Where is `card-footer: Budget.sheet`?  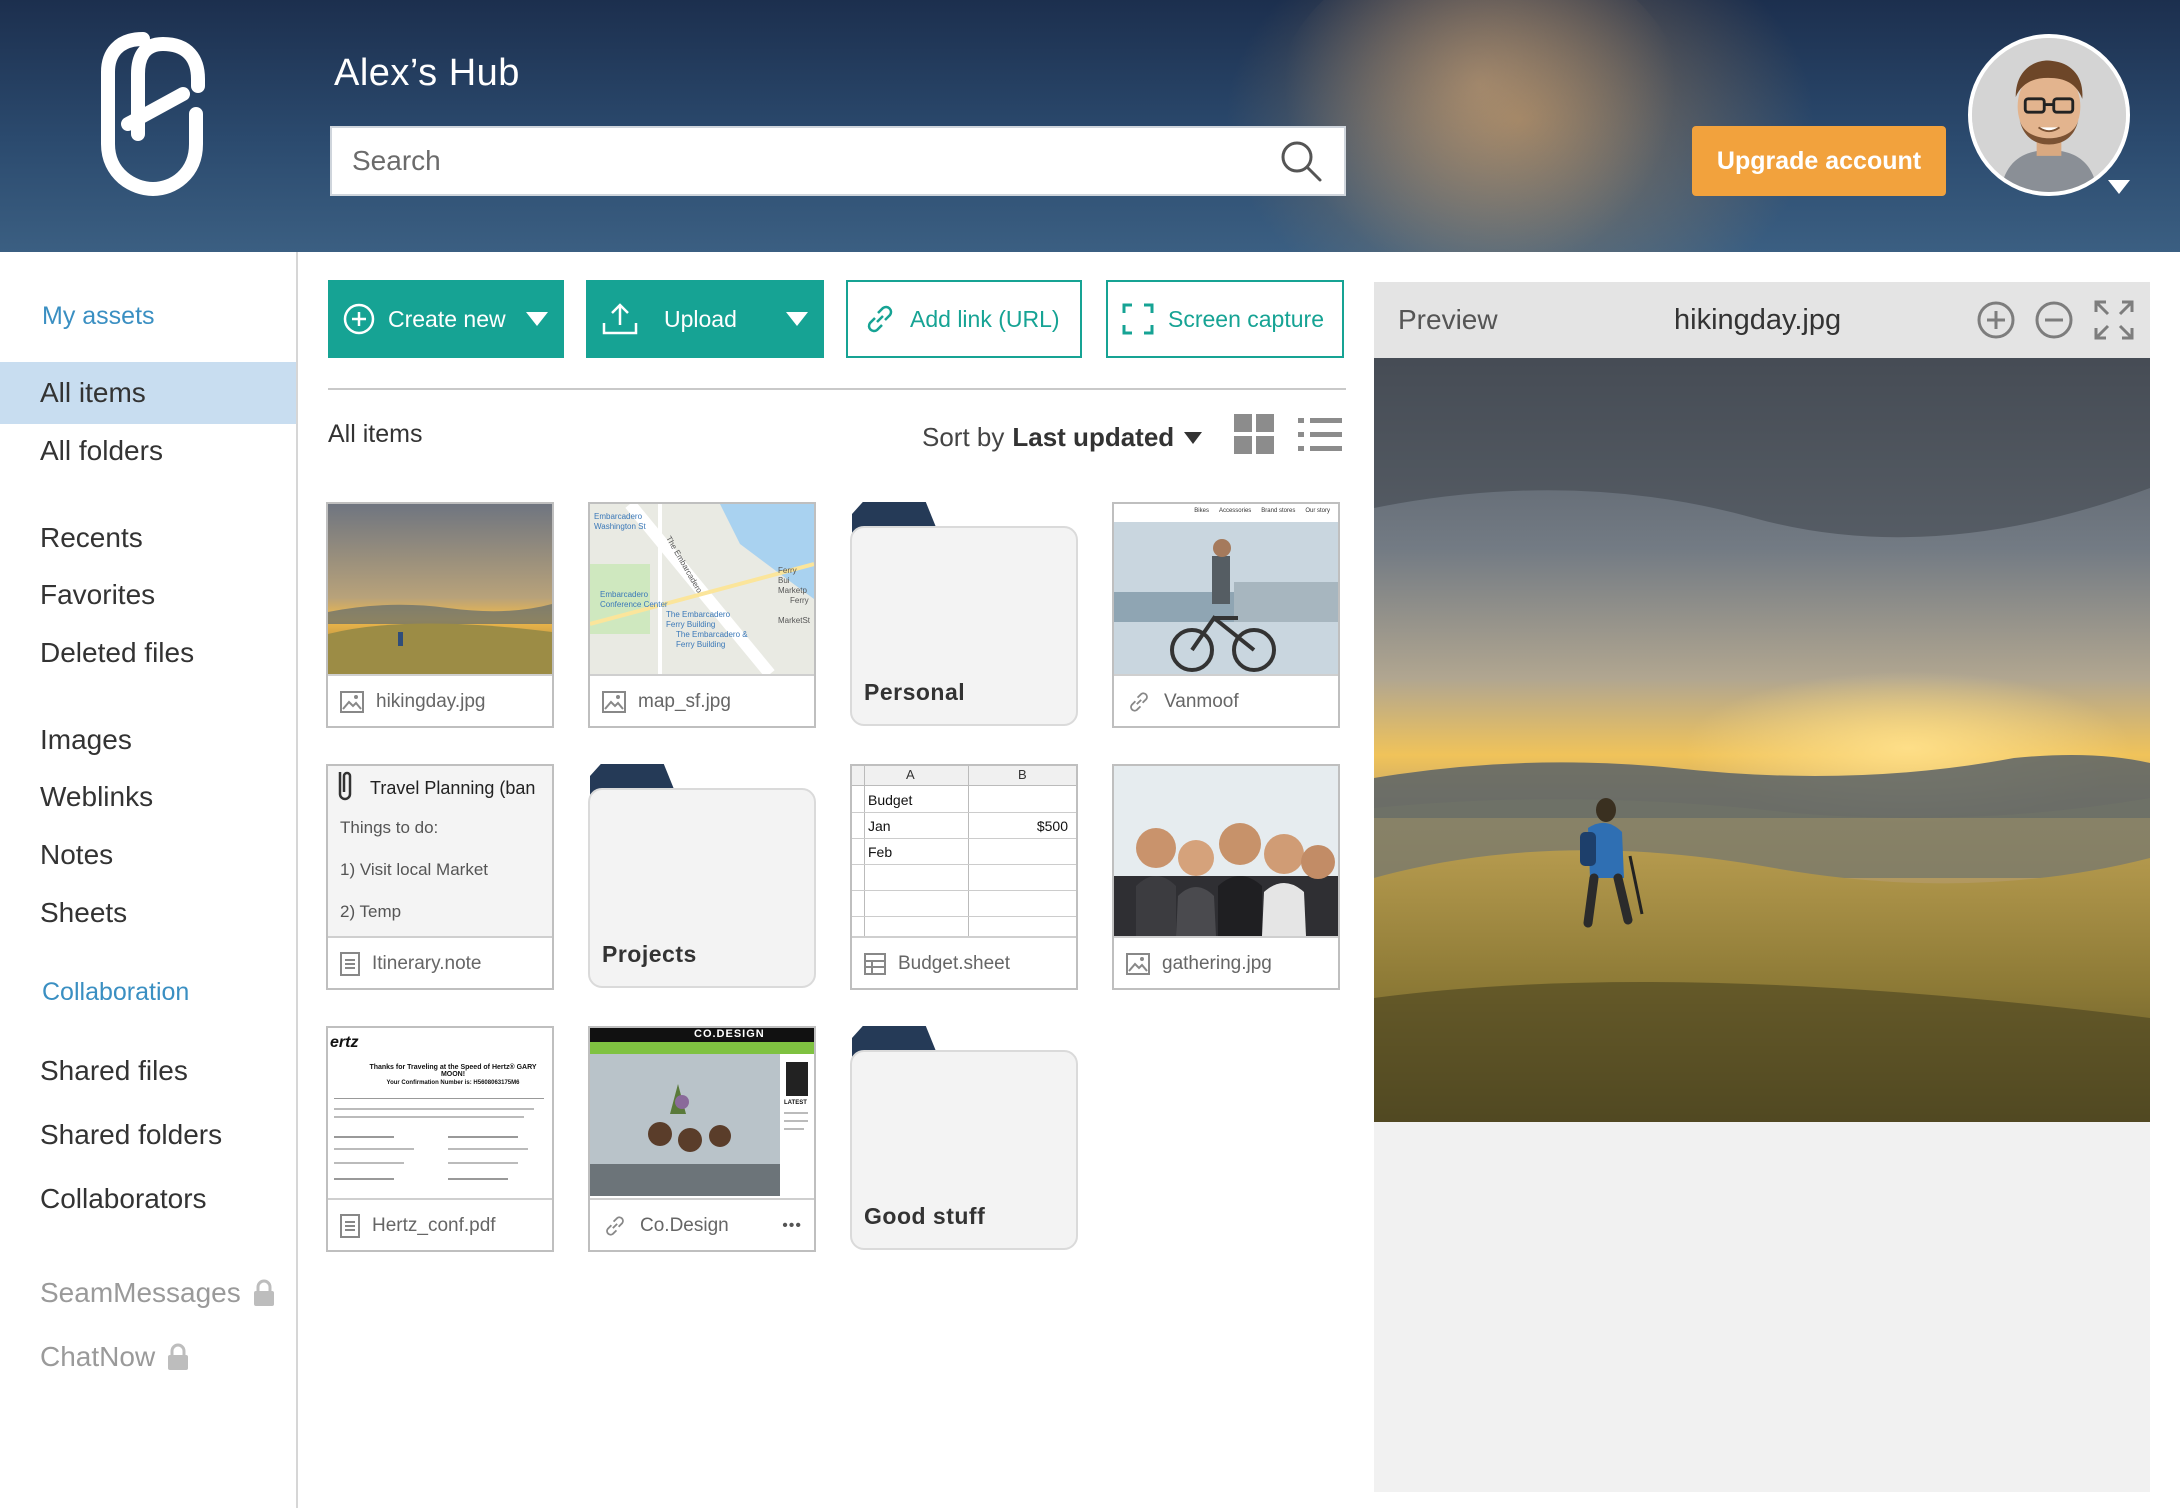 card-footer: Budget.sheet is located at coordinates (964, 962).